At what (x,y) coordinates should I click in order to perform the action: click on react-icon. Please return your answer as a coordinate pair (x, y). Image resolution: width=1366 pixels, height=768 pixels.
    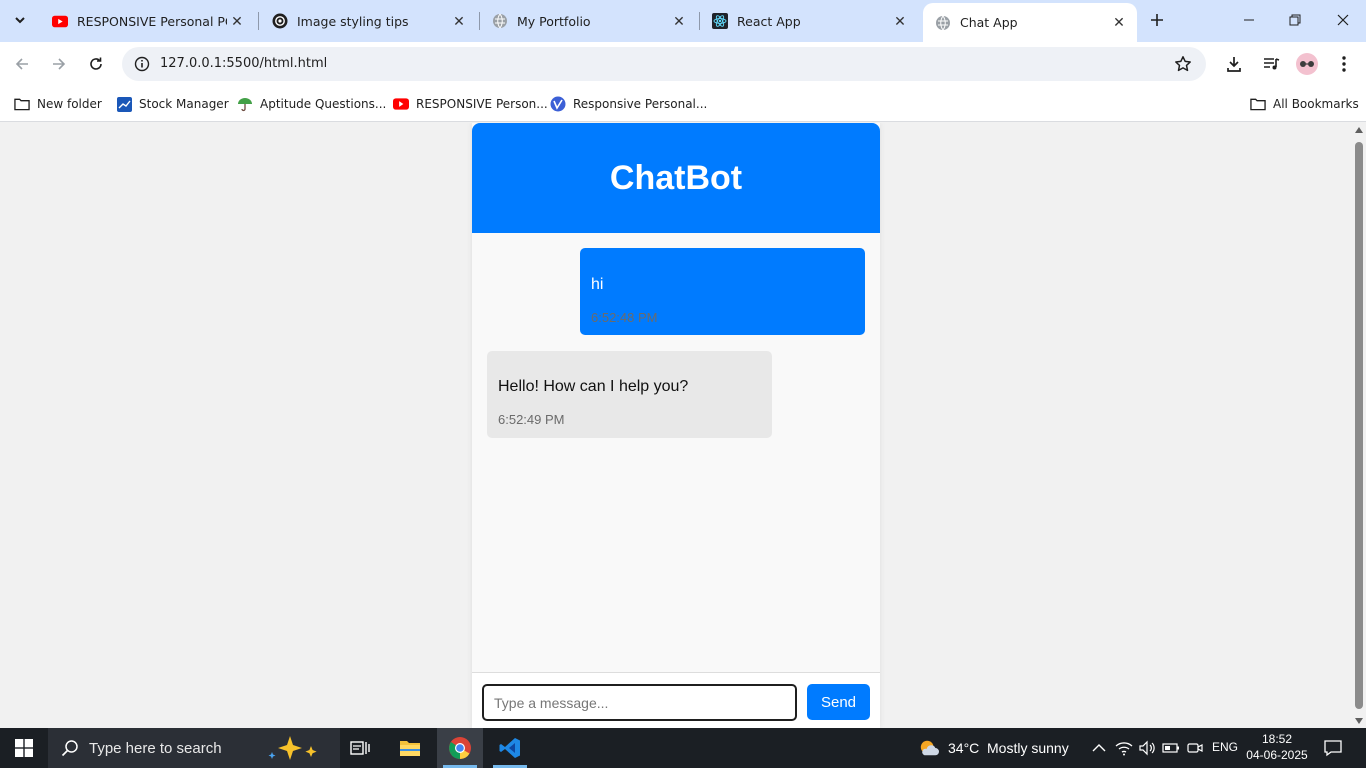
    Looking at the image, I should click on (720, 21).